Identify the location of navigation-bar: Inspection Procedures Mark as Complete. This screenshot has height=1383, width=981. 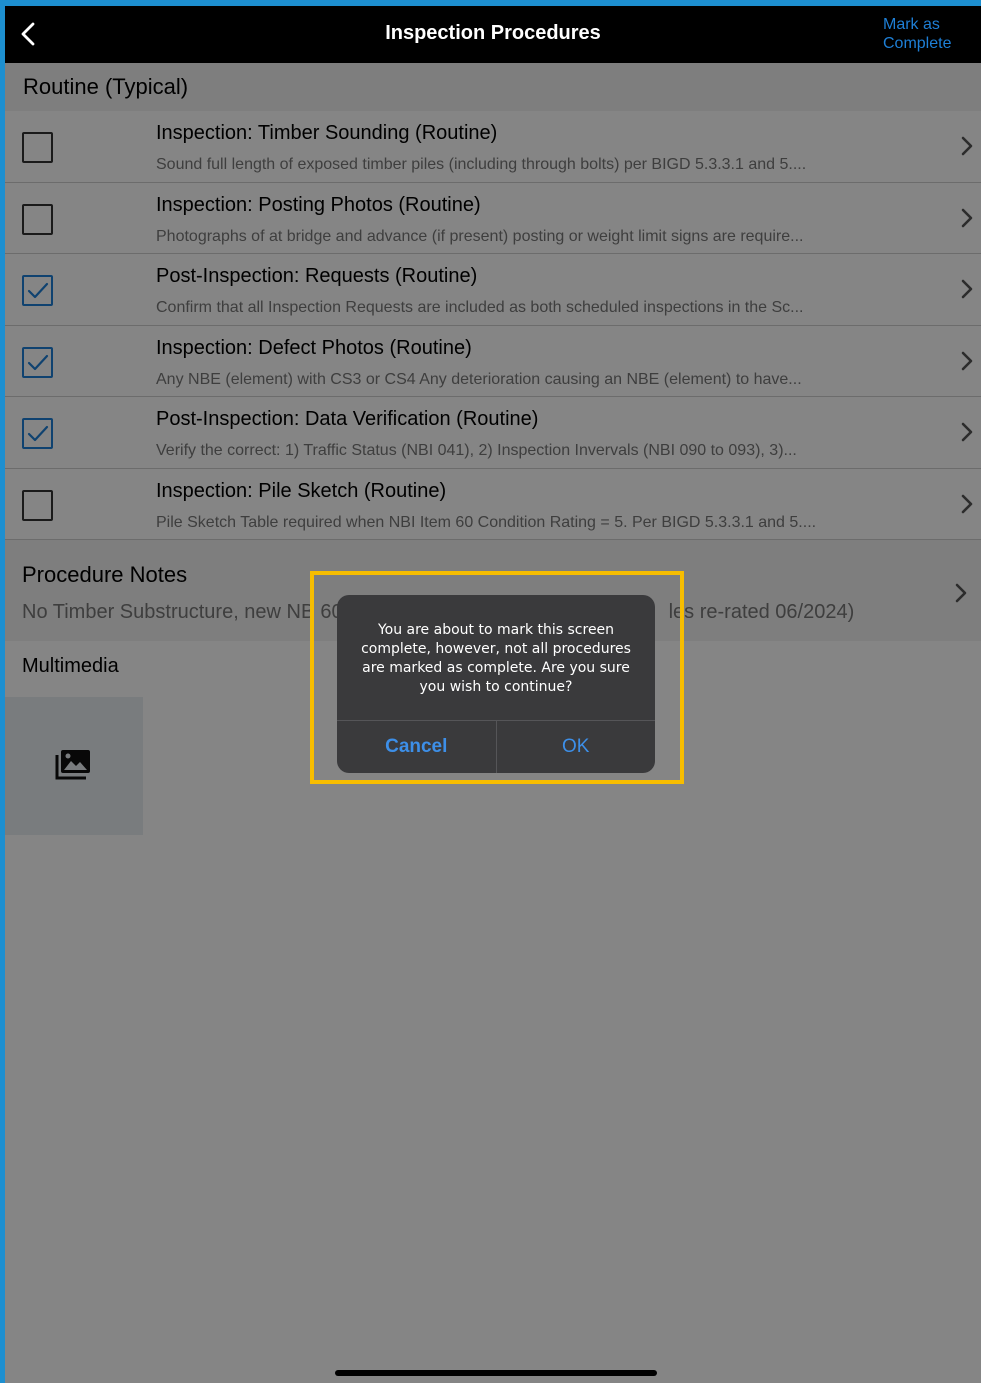
(493, 34).